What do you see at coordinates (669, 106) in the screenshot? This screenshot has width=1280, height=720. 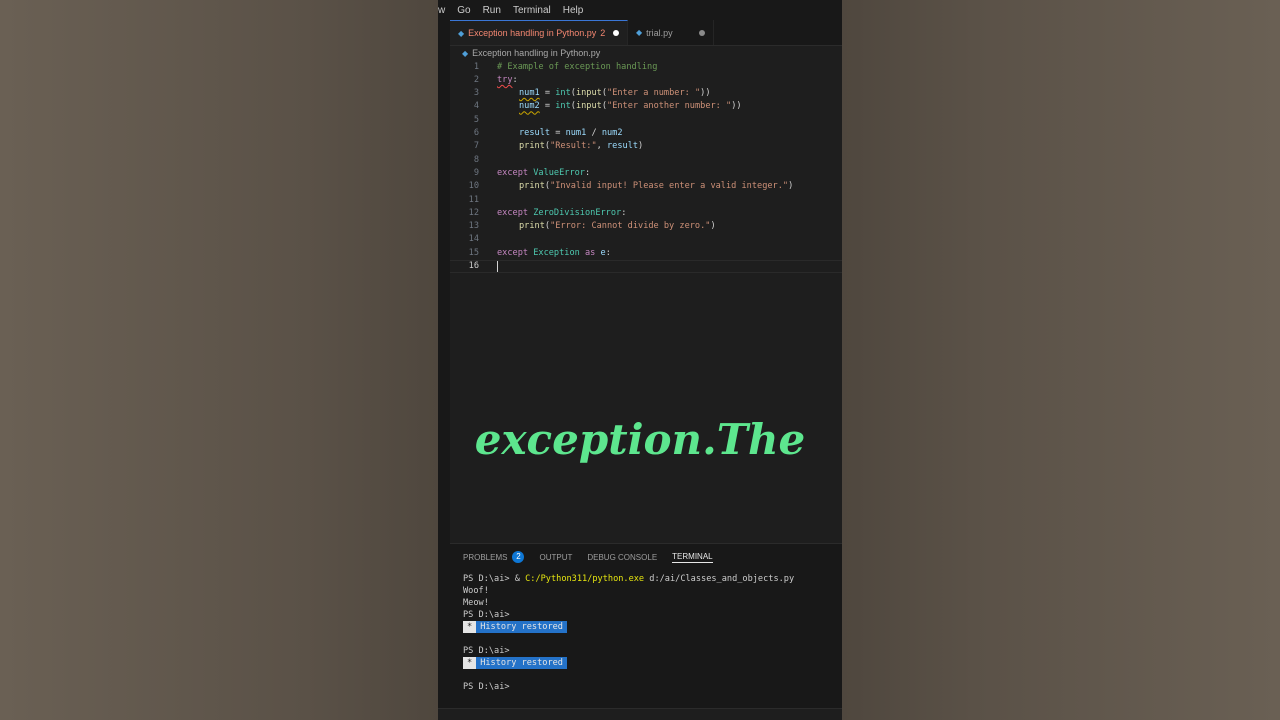 I see `code-string: "Enter another number: "` at bounding box center [669, 106].